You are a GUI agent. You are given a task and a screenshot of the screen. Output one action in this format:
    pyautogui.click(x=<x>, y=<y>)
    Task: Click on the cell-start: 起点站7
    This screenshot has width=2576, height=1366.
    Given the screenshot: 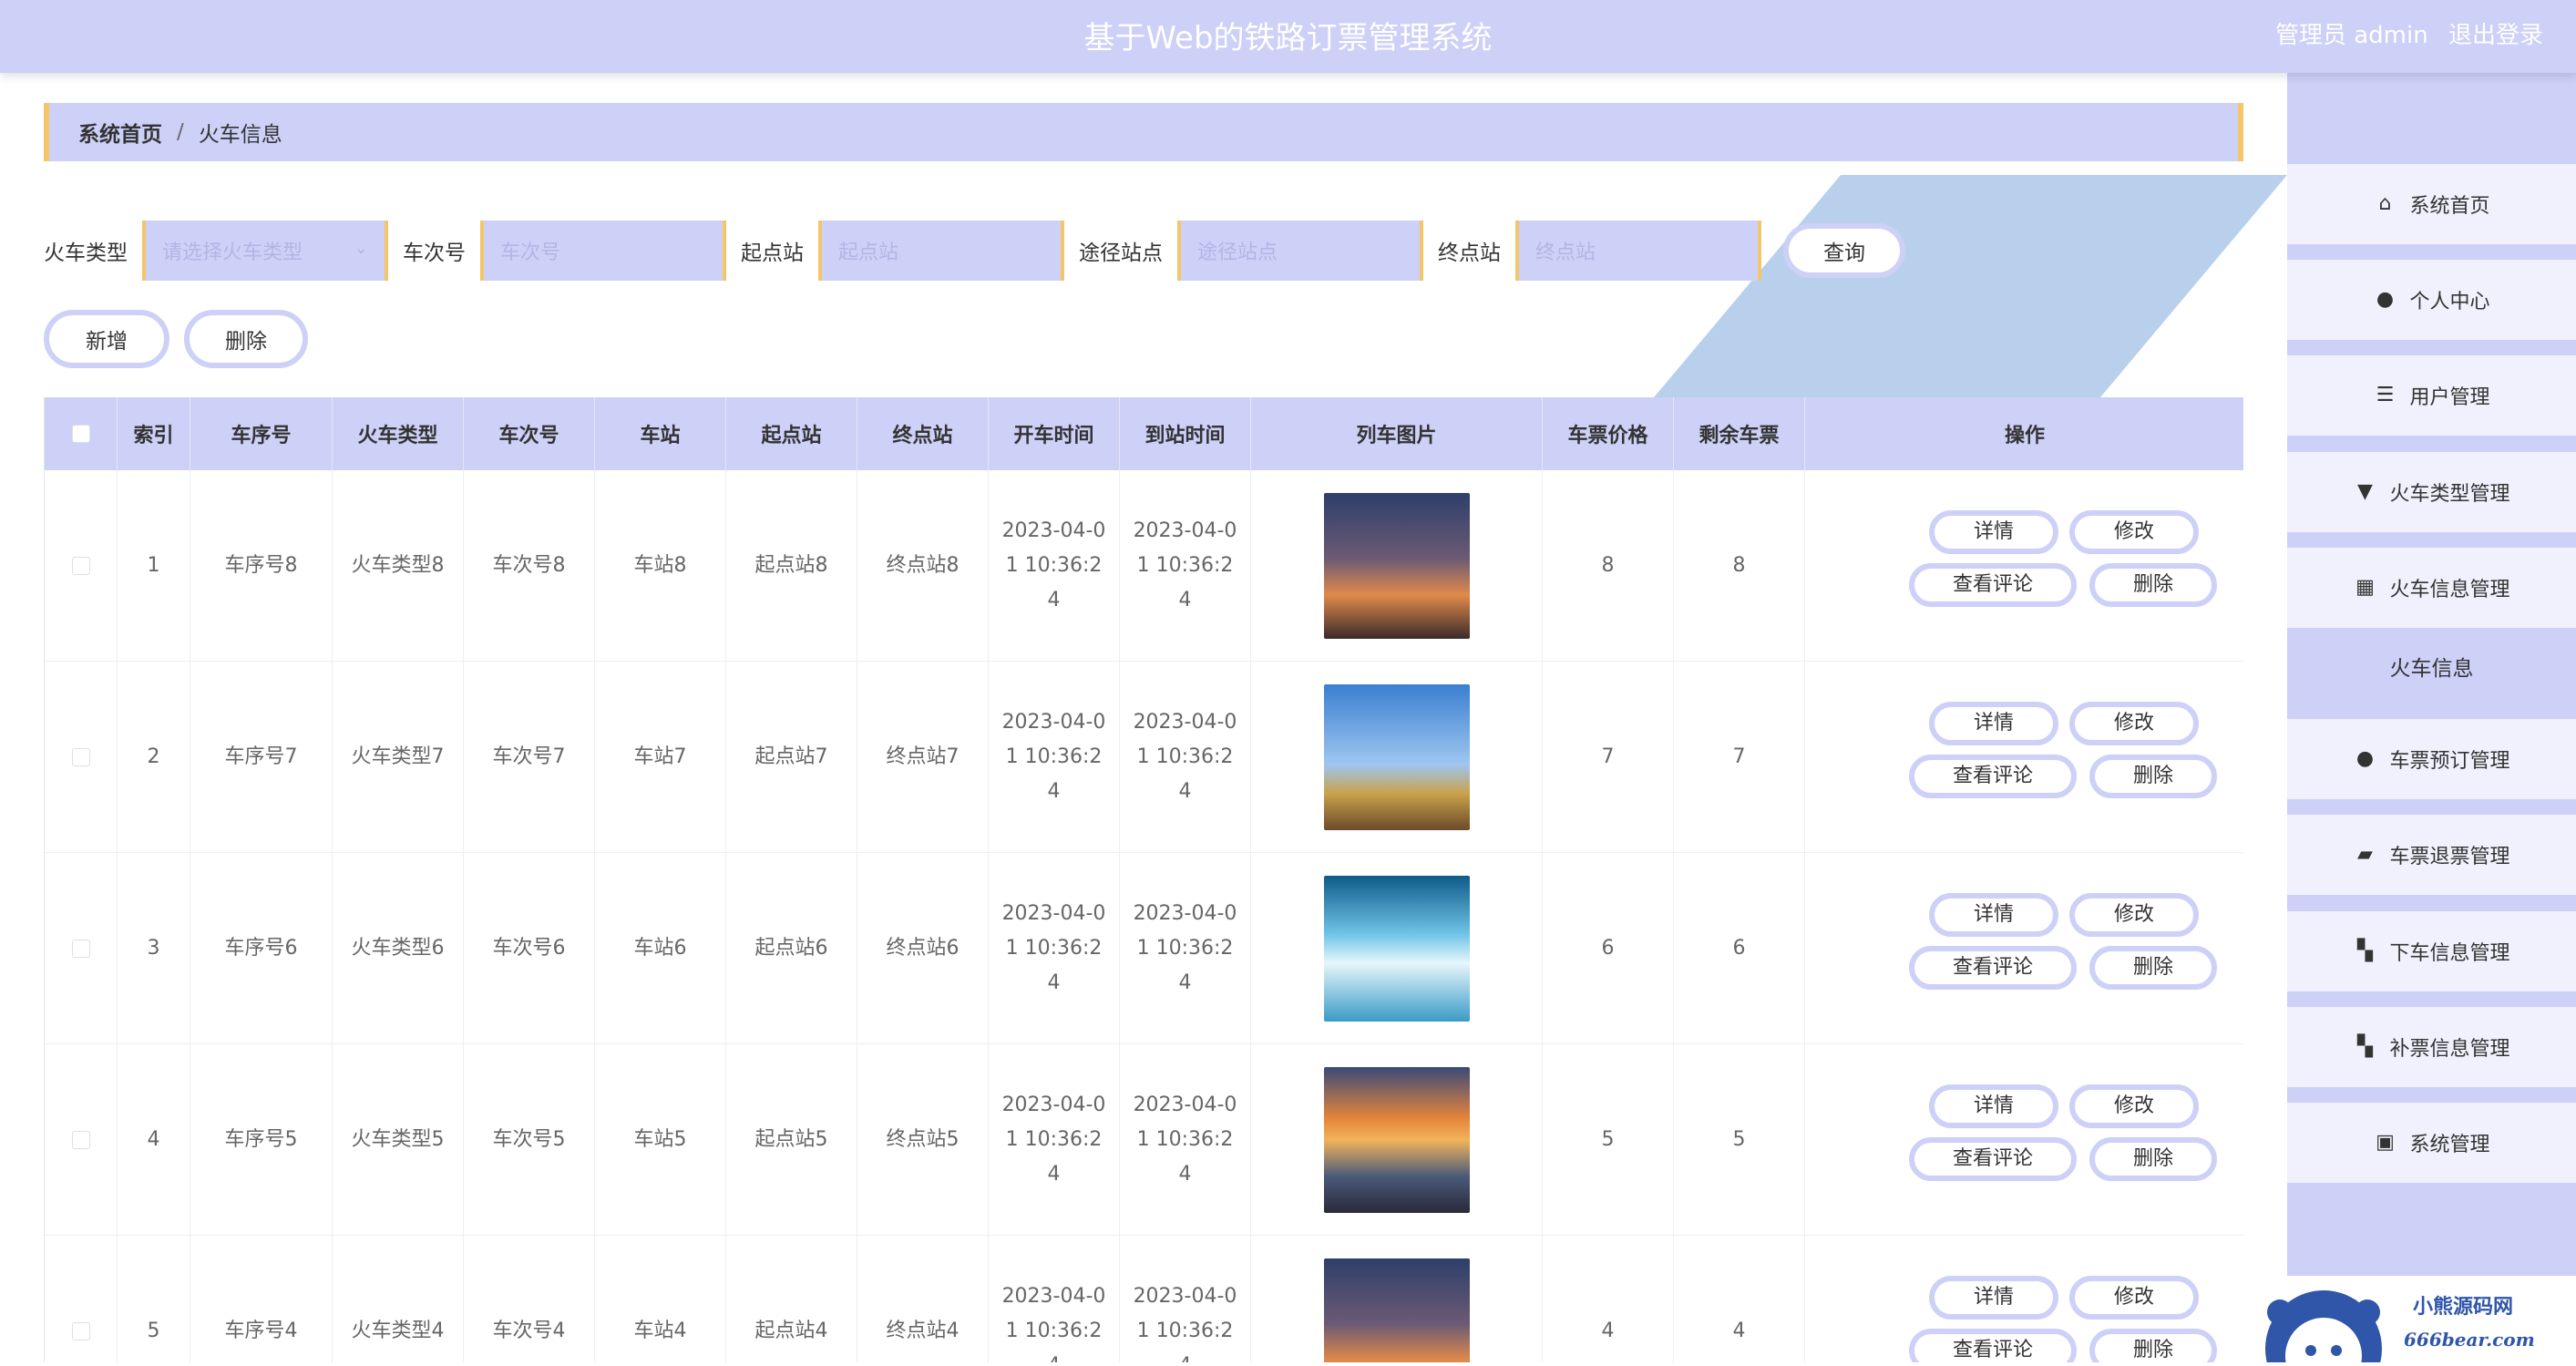 What is the action you would take?
    pyautogui.click(x=792, y=757)
    